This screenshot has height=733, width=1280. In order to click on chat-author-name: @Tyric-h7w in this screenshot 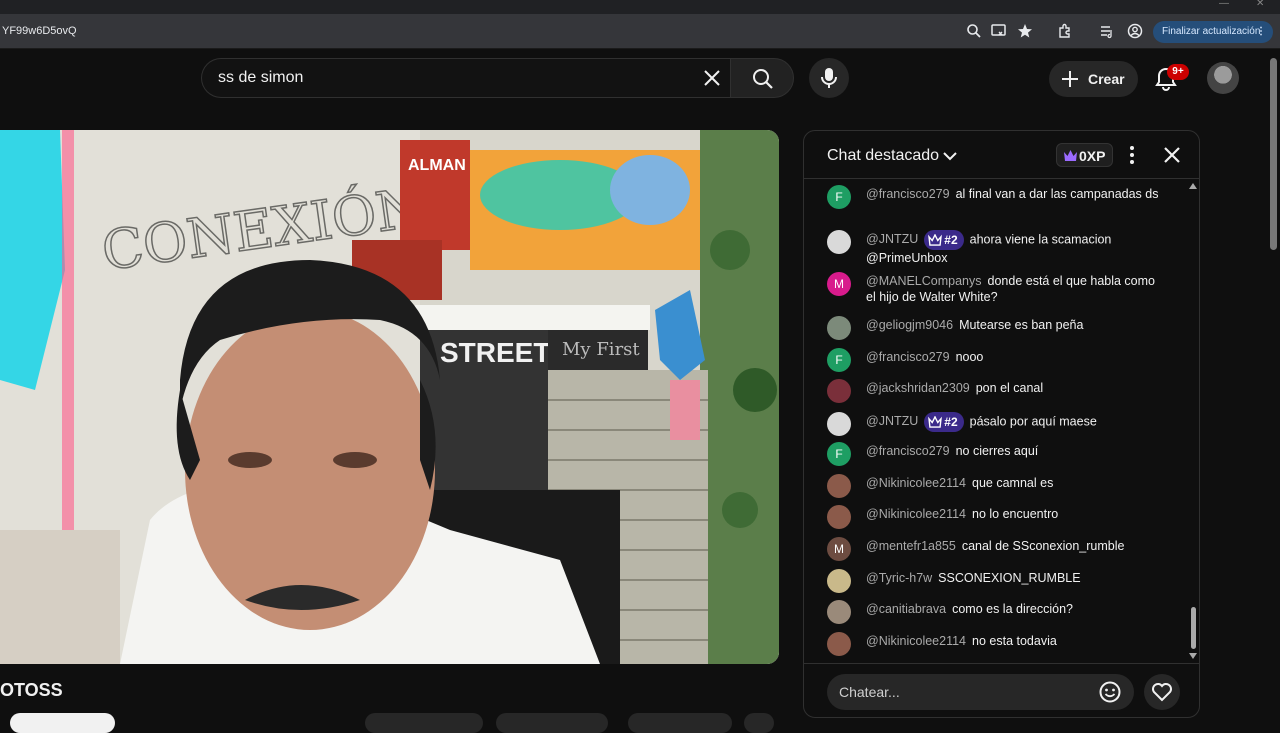, I will do `click(899, 578)`.